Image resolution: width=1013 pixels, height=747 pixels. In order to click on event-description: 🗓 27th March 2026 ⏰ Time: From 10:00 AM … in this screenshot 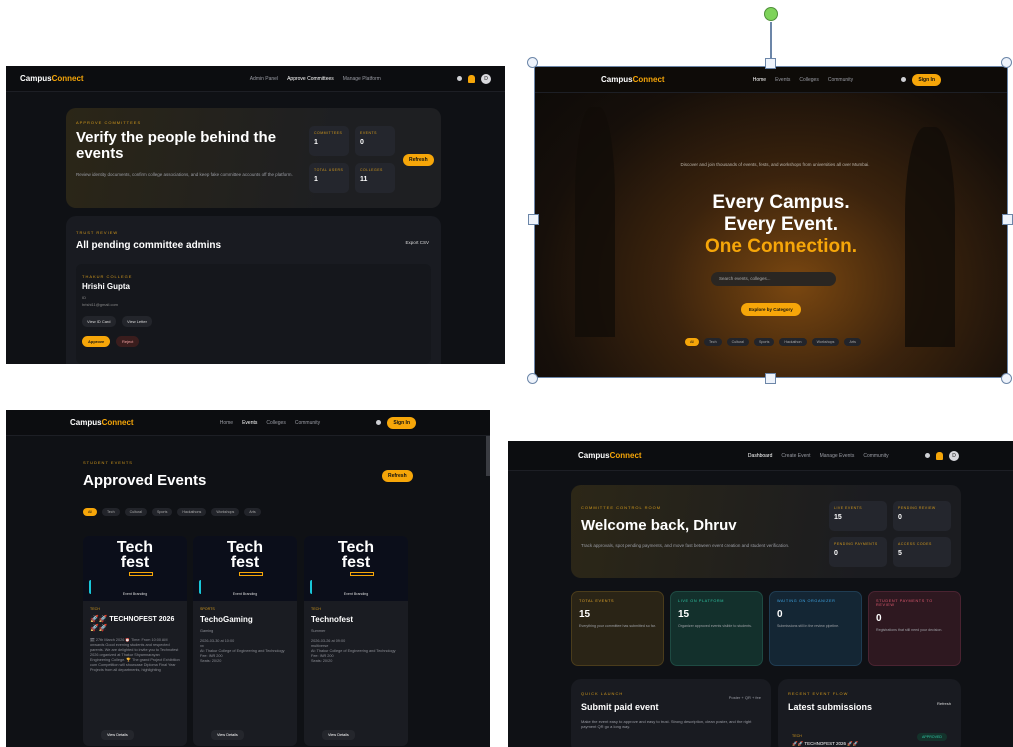, I will do `click(135, 655)`.